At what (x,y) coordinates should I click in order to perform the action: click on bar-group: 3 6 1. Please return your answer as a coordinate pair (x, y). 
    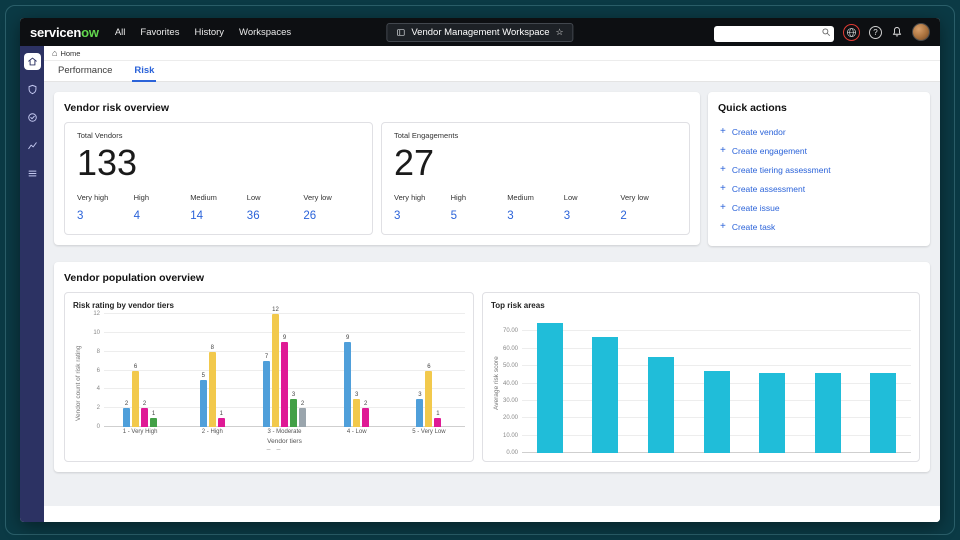
    Looking at the image, I should click on (429, 370).